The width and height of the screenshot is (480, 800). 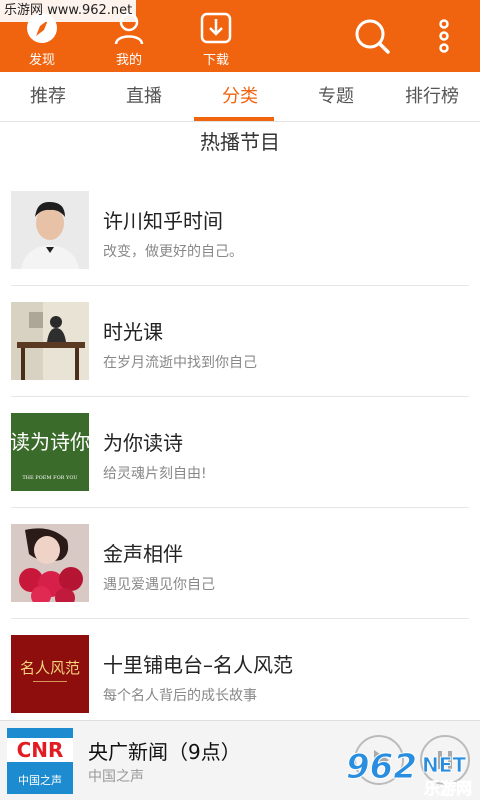 What do you see at coordinates (432, 97) in the screenshot?
I see `tab-ranking: 排行榜` at bounding box center [432, 97].